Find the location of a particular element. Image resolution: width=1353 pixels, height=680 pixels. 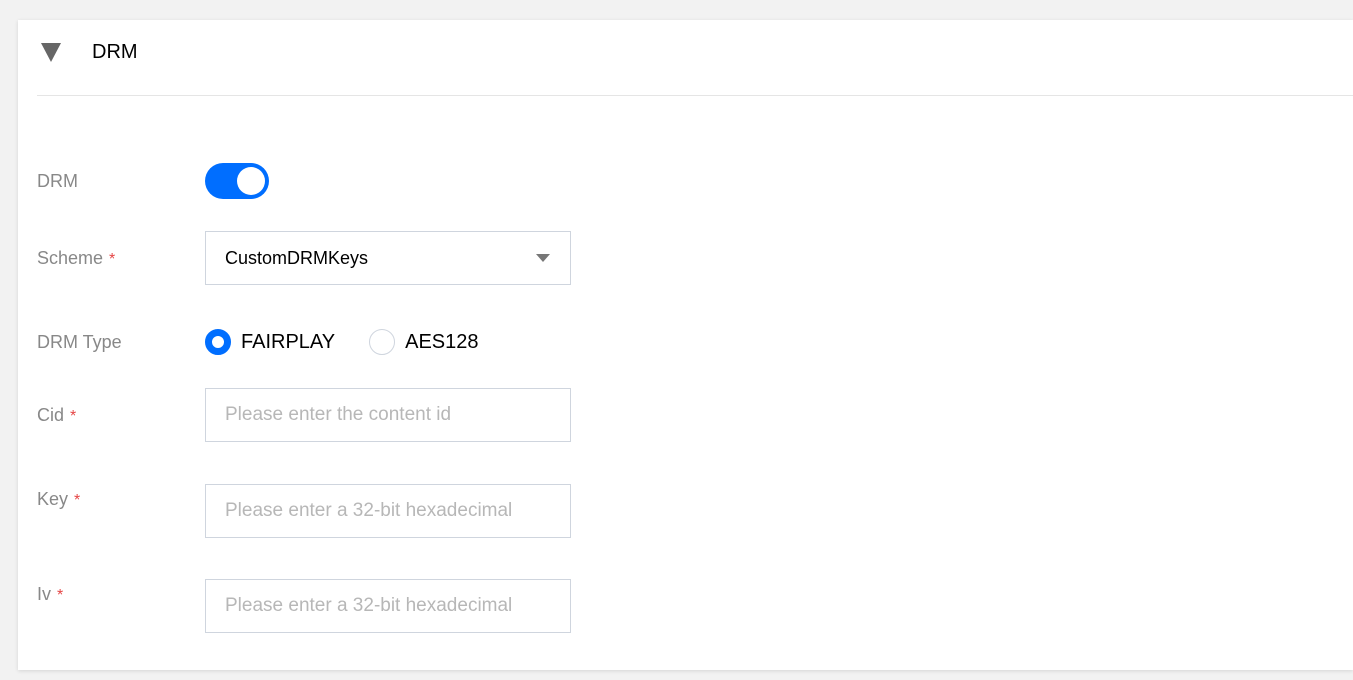

scheme-label-text: Scheme is located at coordinates (70, 257).